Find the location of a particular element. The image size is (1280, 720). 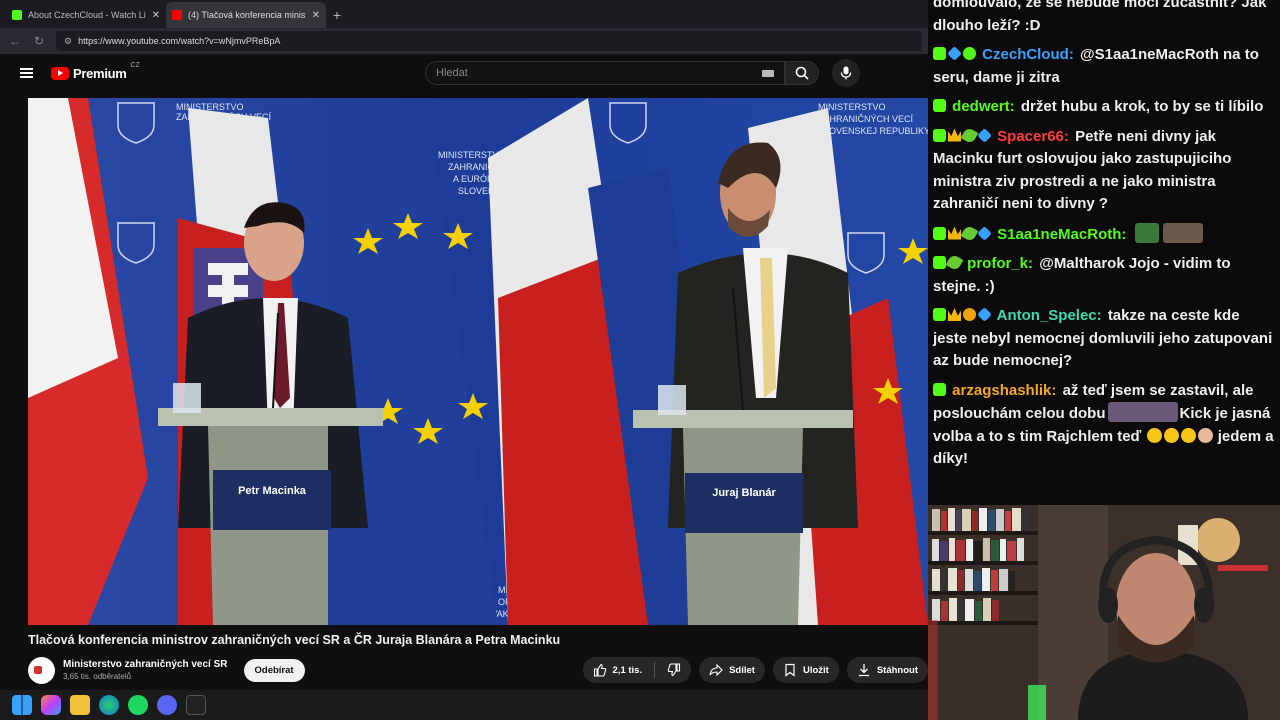

discord-icon is located at coordinates (167, 705).